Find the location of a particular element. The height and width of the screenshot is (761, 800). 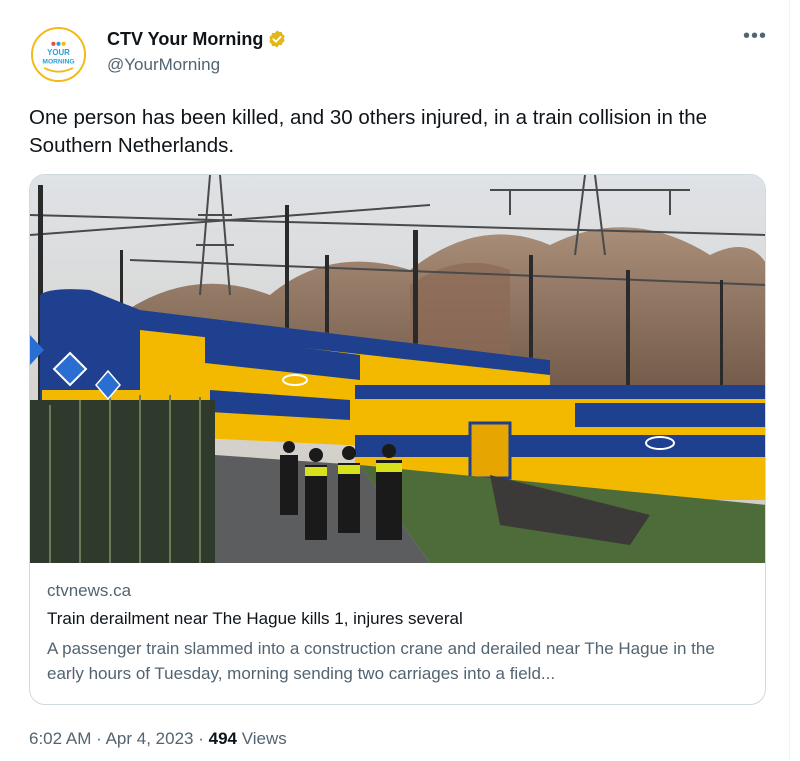

views-count: 494 is located at coordinates (223, 738).